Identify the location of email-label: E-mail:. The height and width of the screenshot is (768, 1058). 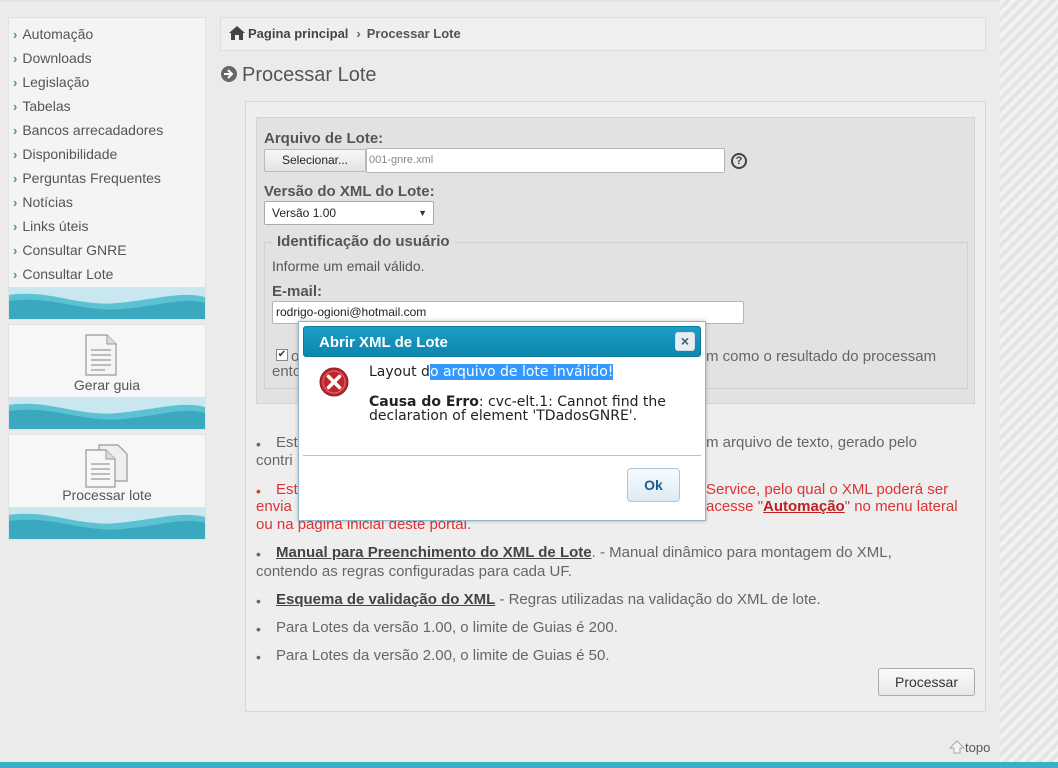
(297, 291).